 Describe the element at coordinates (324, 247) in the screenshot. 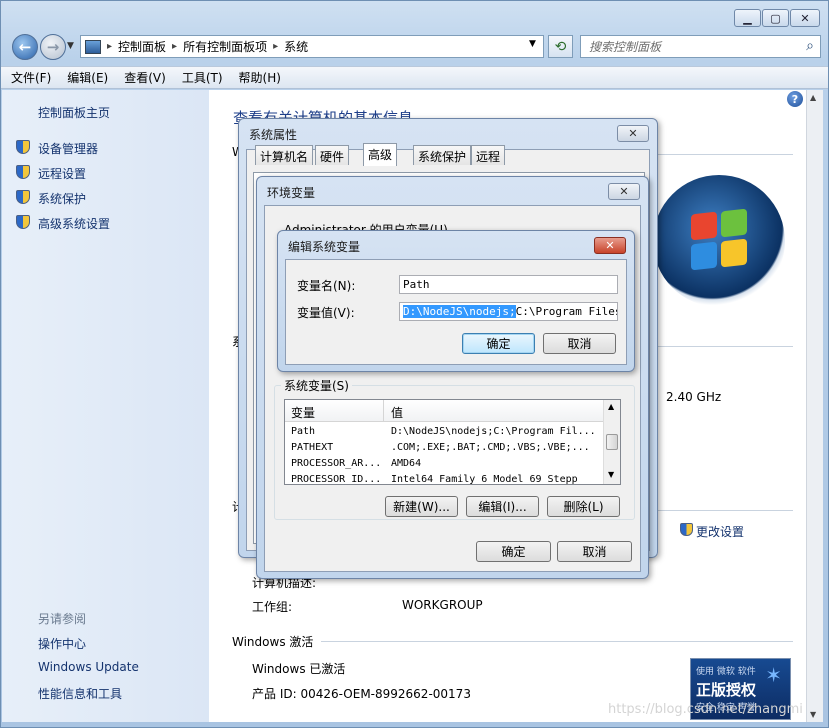

I see `dialog-title: 编辑系统变量` at that location.